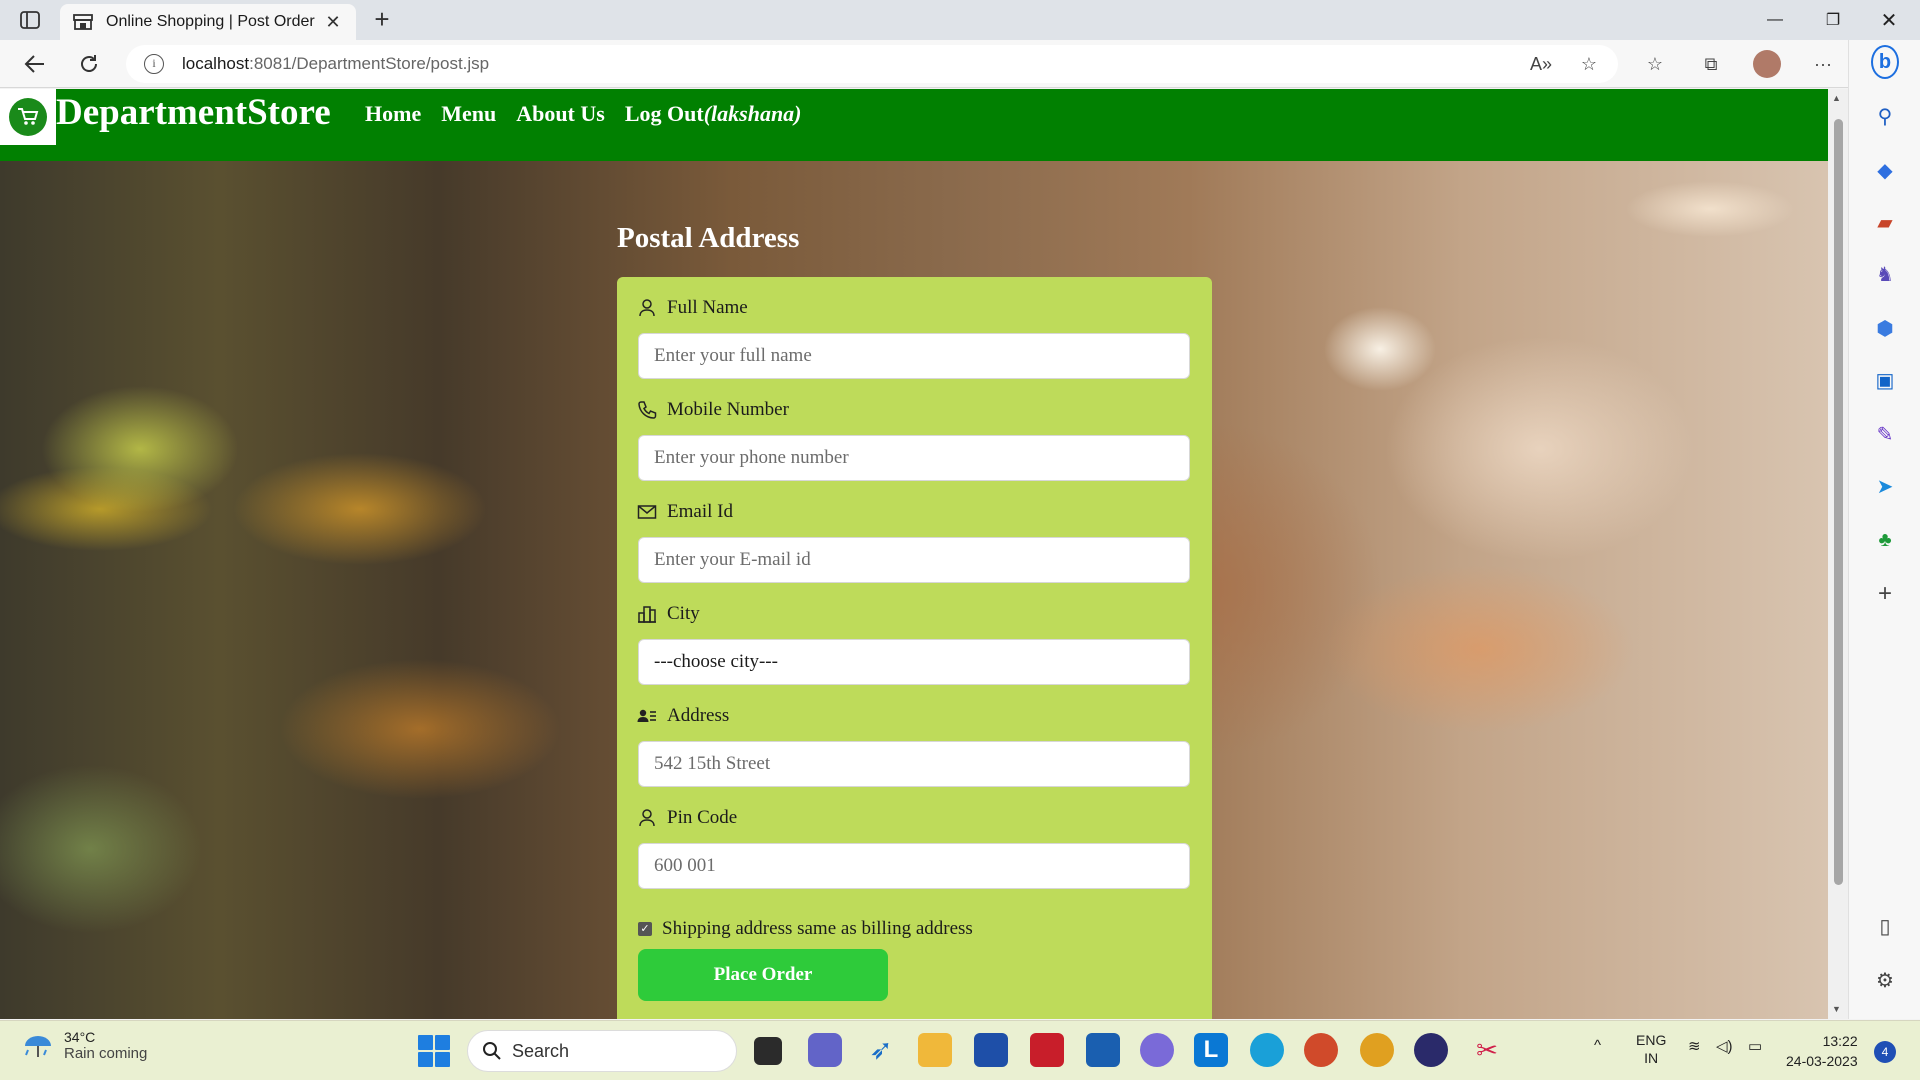 Image resolution: width=1920 pixels, height=1080 pixels. What do you see at coordinates (914, 356) in the screenshot?
I see `full-name-input` at bounding box center [914, 356].